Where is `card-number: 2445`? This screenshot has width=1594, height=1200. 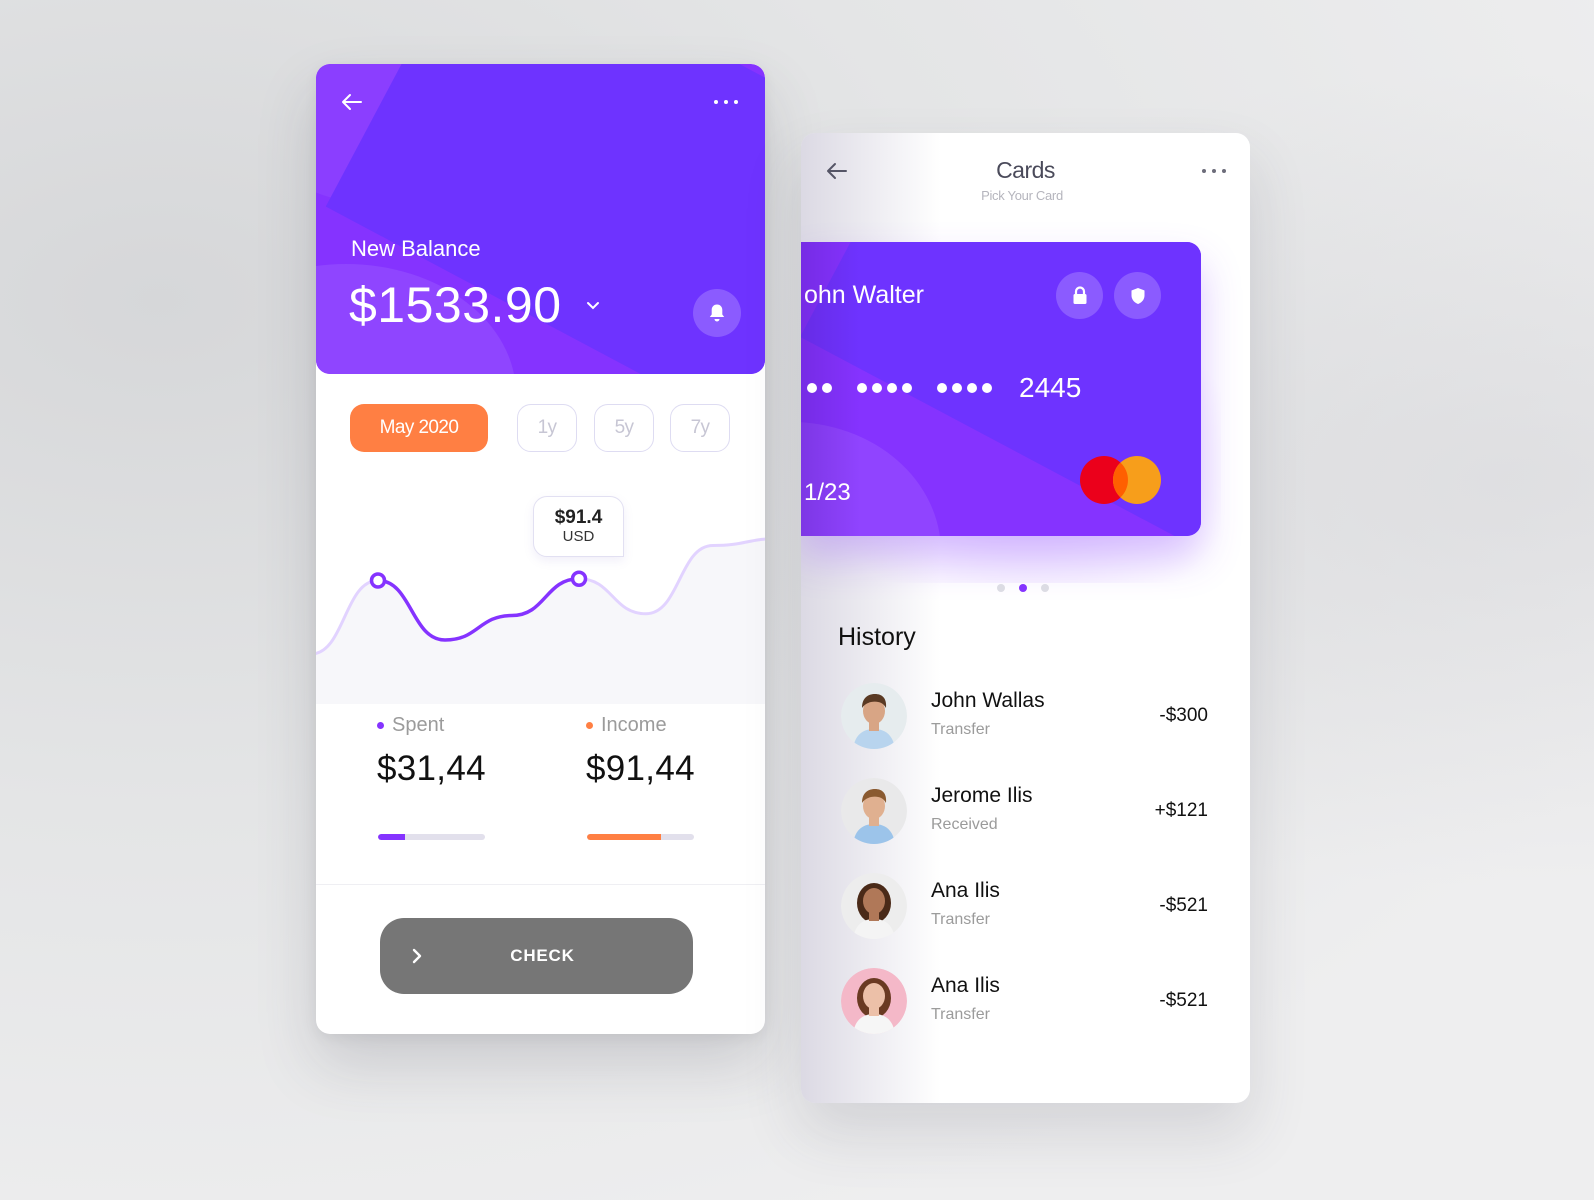 card-number: 2445 is located at coordinates (944, 388).